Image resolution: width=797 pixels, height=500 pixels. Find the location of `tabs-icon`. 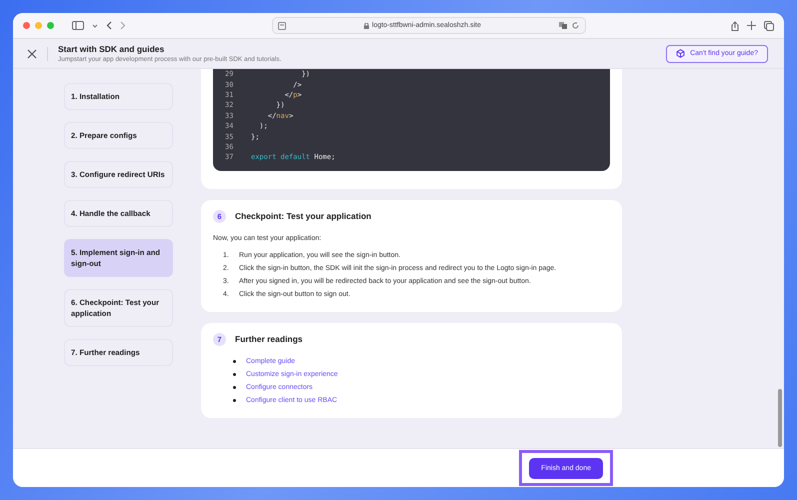

tabs-icon is located at coordinates (769, 25).